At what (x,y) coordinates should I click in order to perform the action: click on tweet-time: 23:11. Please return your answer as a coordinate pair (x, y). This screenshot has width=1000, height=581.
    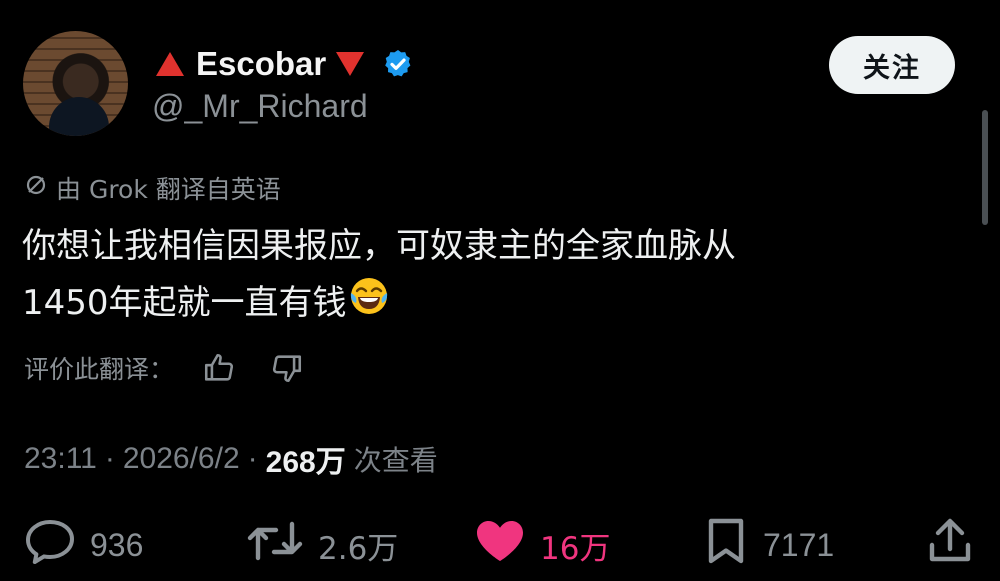
    Looking at the image, I should click on (60, 459).